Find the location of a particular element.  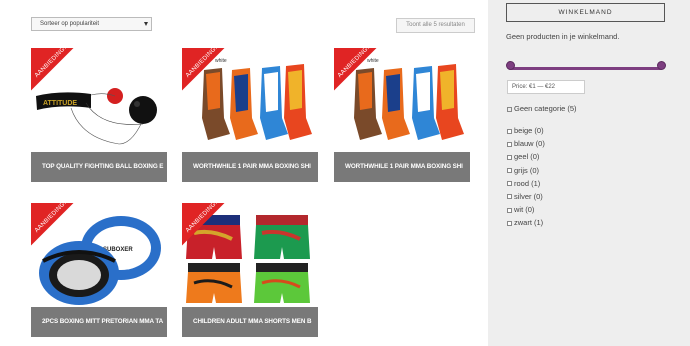

color-filter-label: grijs (0) is located at coordinates (527, 170).